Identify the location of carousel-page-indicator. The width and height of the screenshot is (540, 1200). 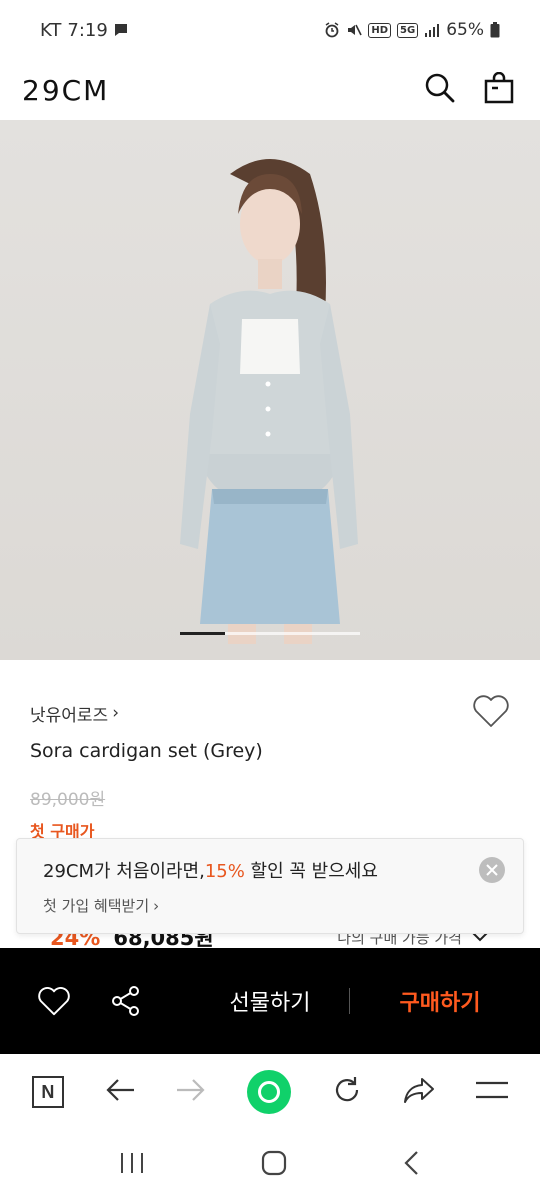
(270, 633).